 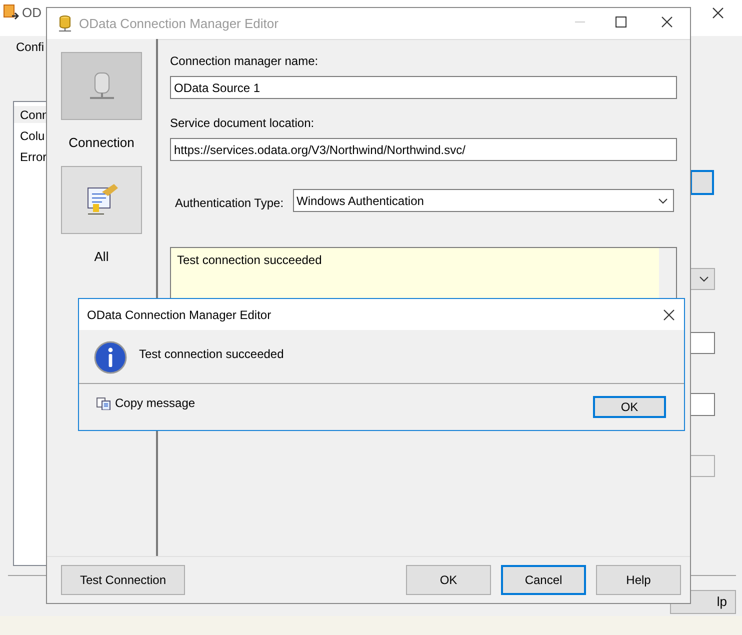 I want to click on window-title: OD, so click(x=32, y=13).